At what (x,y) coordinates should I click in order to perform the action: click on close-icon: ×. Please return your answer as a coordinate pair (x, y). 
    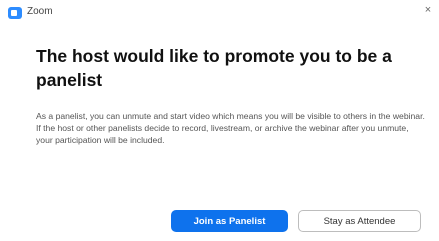
    Looking at the image, I should click on (428, 10).